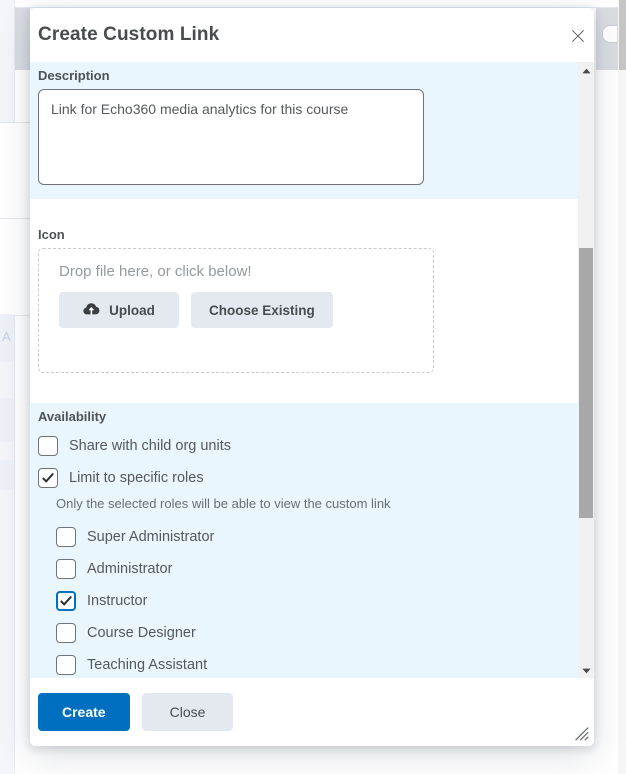 The width and height of the screenshot is (626, 774). What do you see at coordinates (304, 446) in the screenshot?
I see `share-with-child-org-units-row: Share with child org units` at bounding box center [304, 446].